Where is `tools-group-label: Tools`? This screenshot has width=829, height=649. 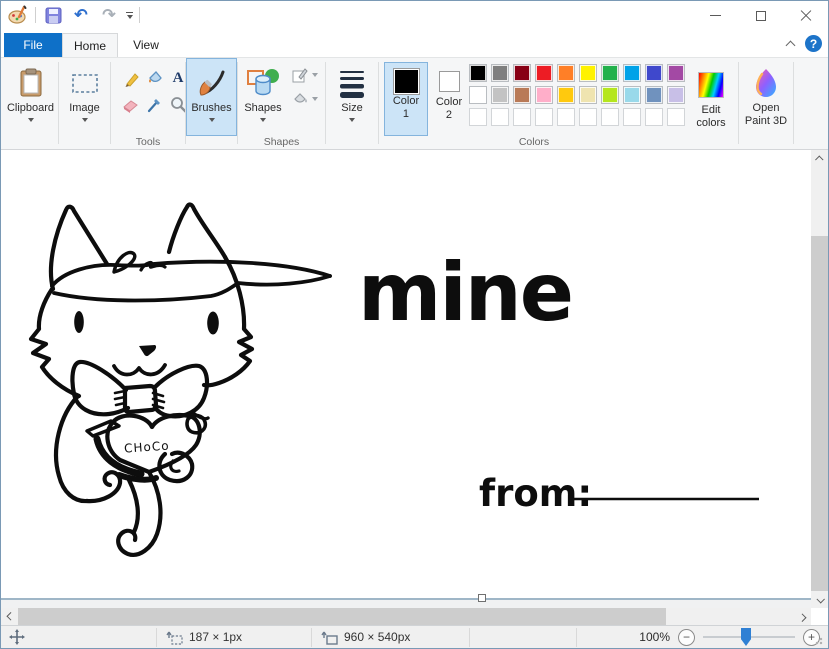
tools-group-label: Tools is located at coordinates (148, 142).